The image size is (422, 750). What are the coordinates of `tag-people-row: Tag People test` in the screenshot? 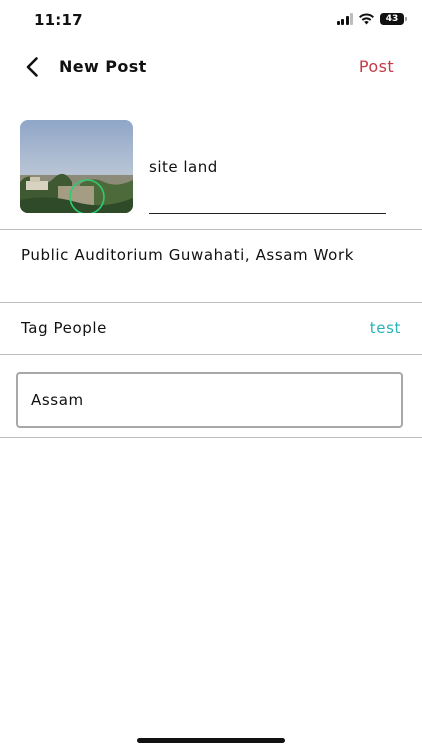 It's located at (211, 329).